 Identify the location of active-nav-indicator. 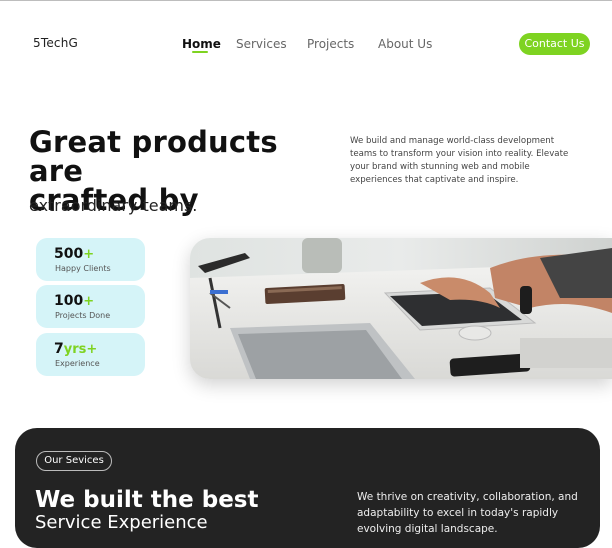
(200, 52).